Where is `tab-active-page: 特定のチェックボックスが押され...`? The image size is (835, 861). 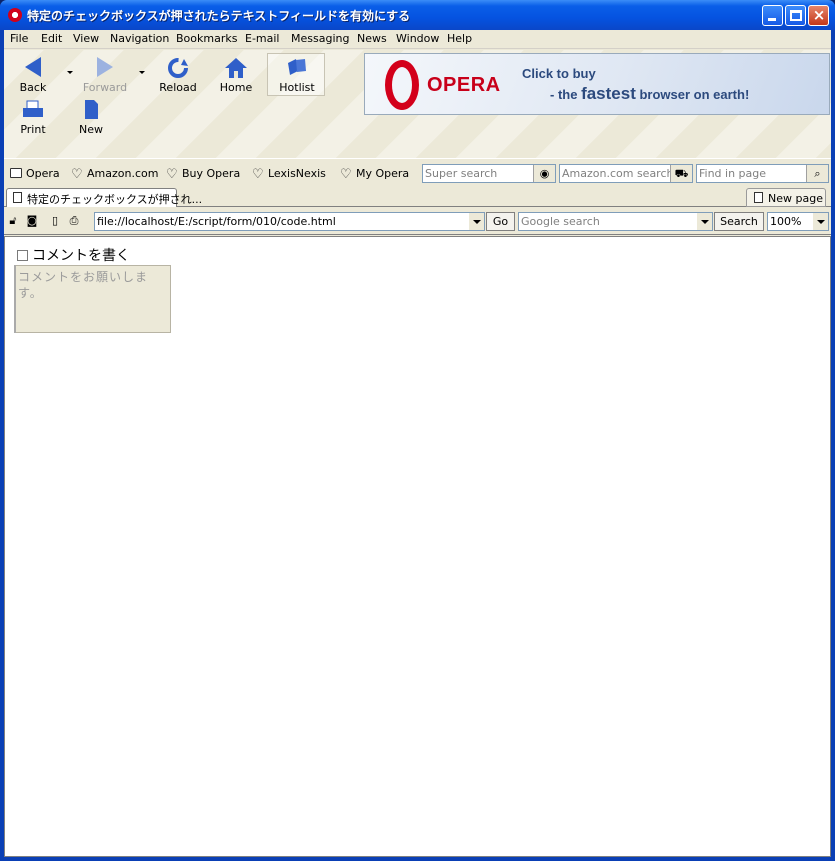
tab-active-page: 特定のチェックボックスが押され... is located at coordinates (104, 197).